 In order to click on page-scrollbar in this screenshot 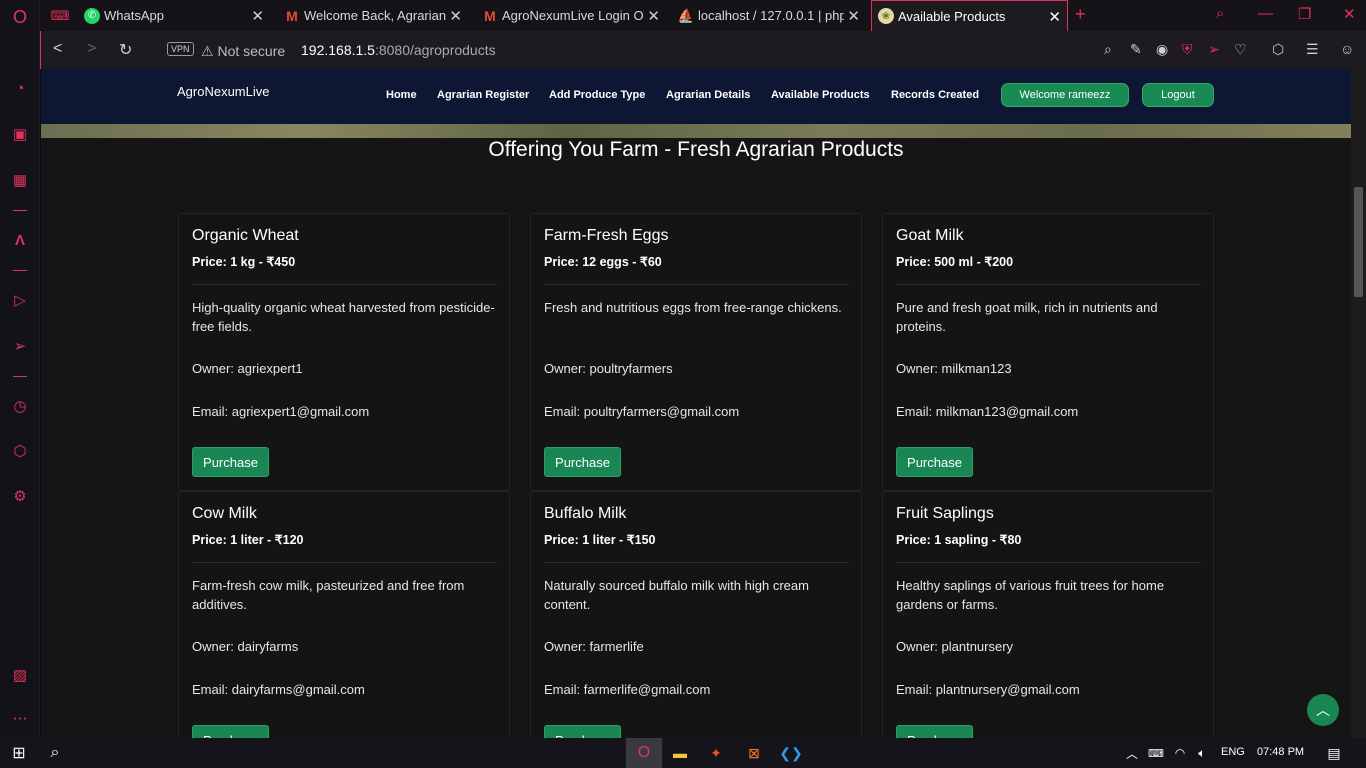, I will do `click(1358, 403)`.